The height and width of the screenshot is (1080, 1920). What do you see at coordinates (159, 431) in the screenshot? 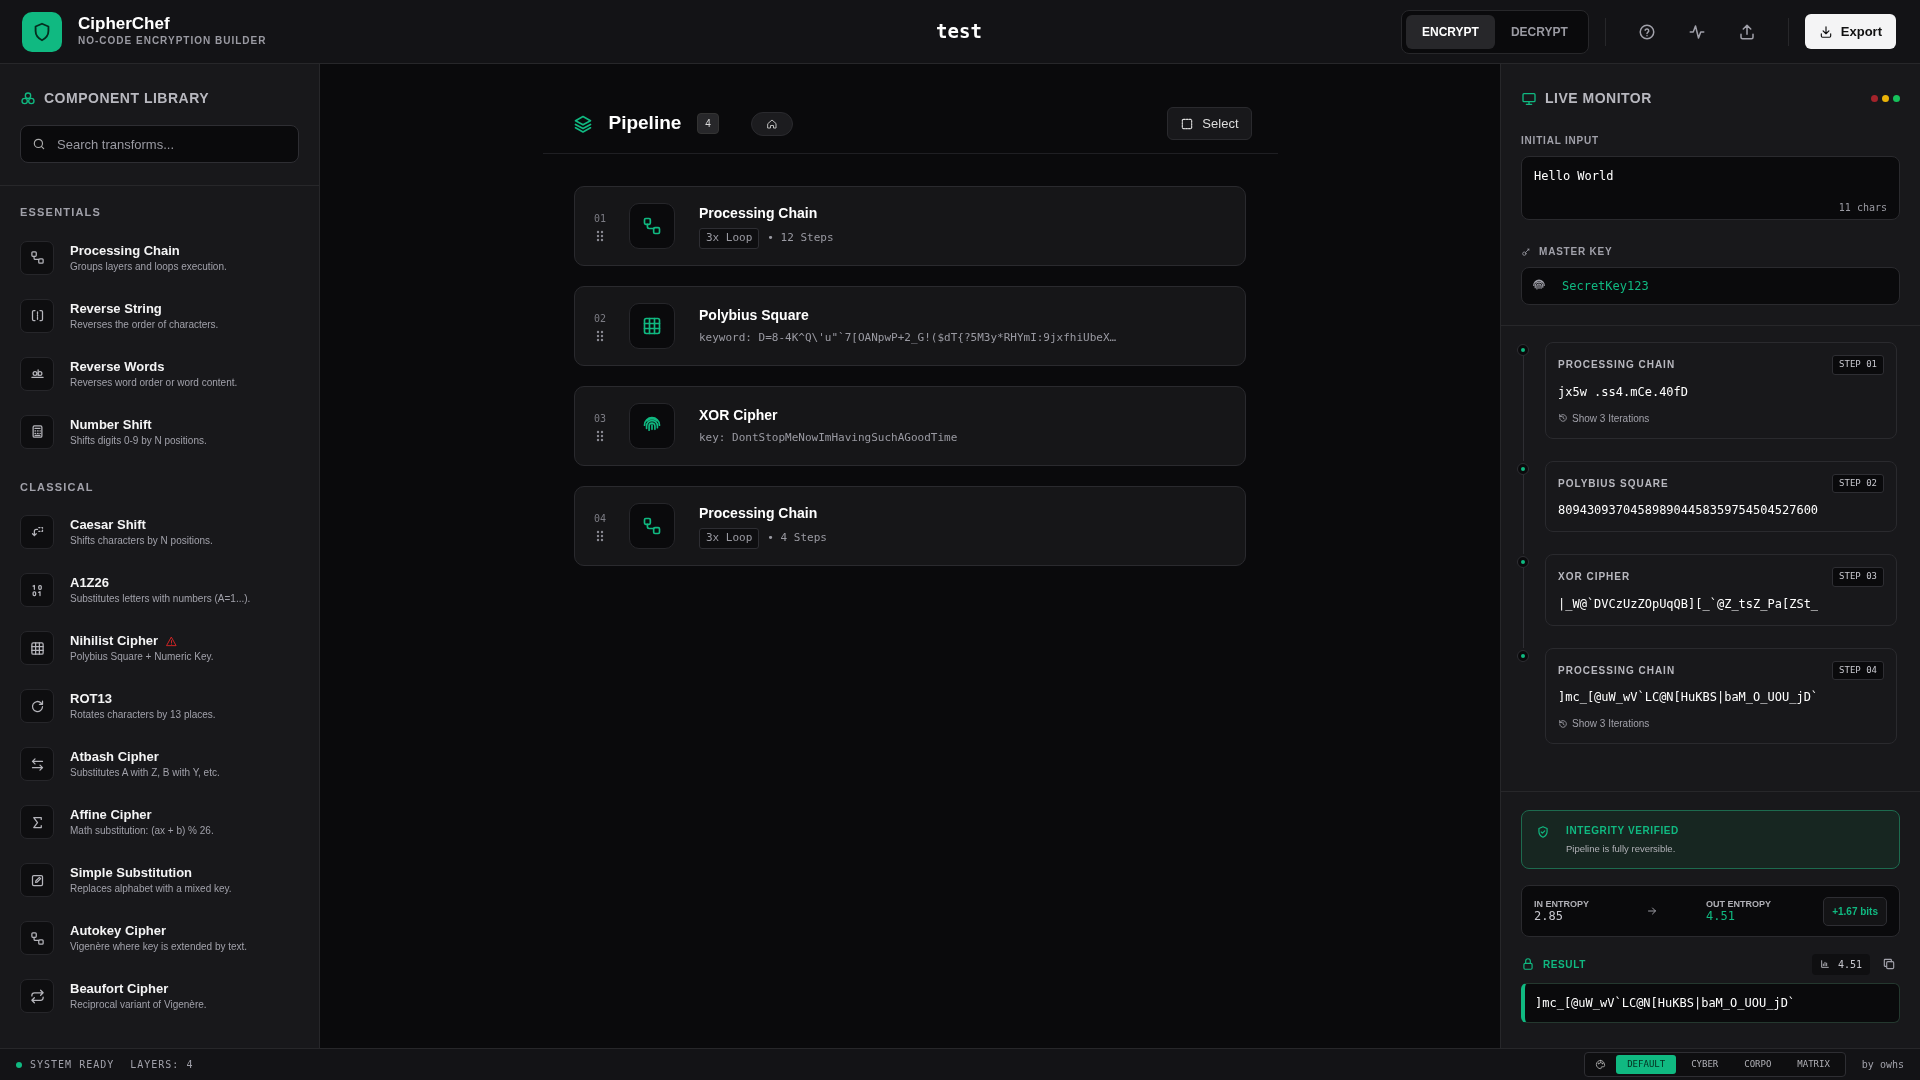
I see `library-item: Number Shift Shifts digits 0-9 by N positions.` at bounding box center [159, 431].